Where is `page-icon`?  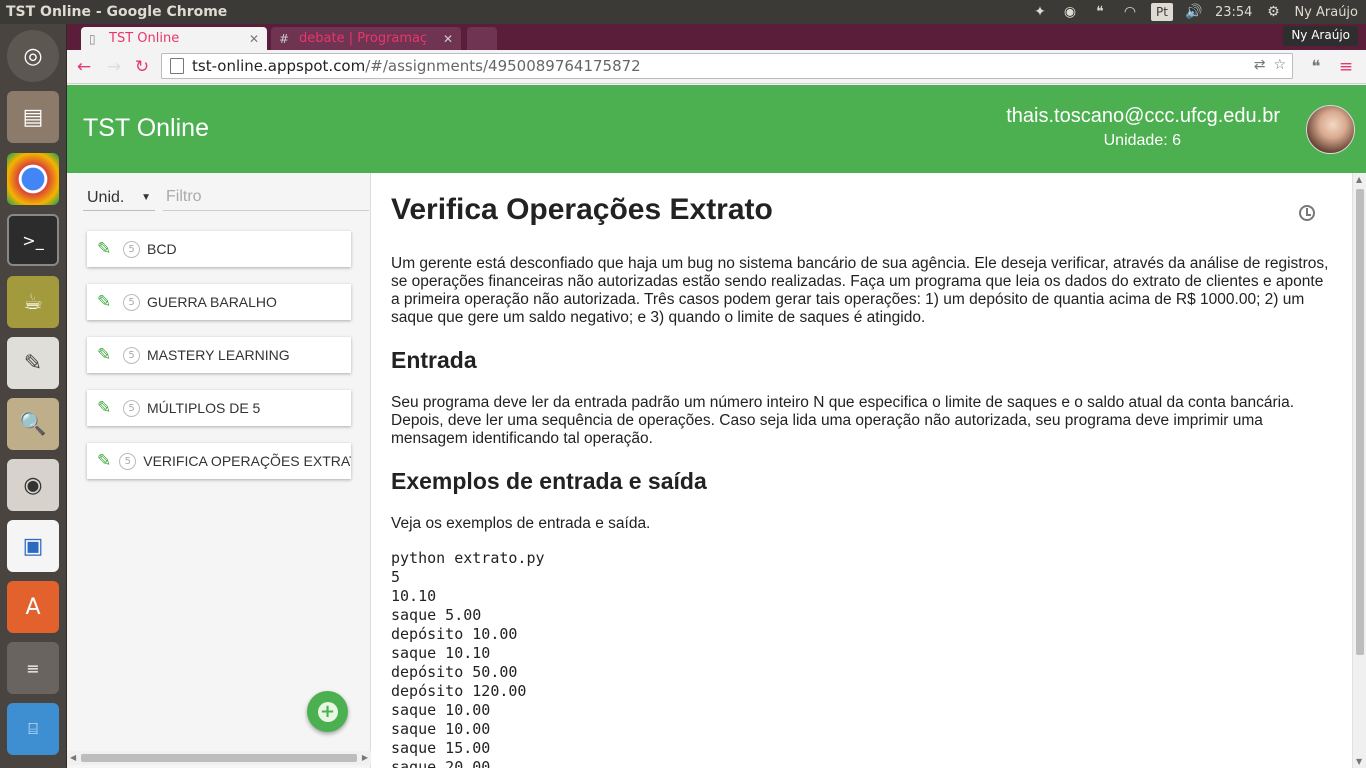 page-icon is located at coordinates (177, 66).